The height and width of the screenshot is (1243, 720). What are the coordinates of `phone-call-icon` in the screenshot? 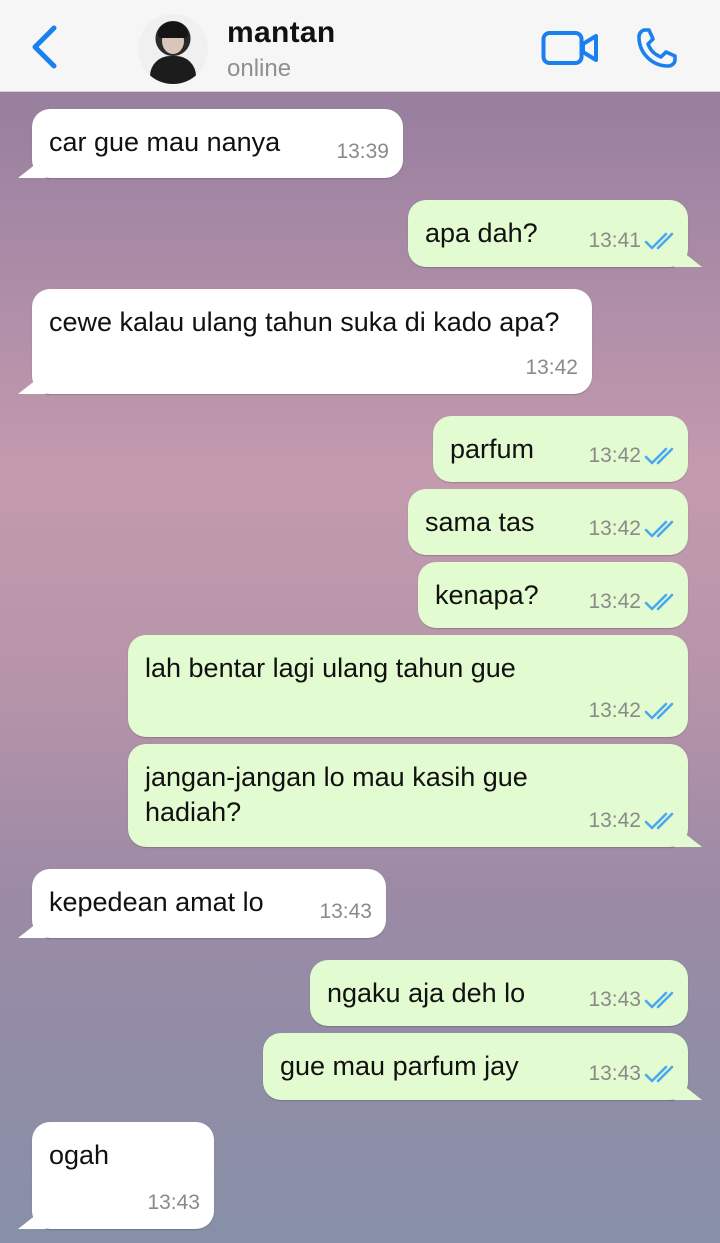 It's located at (657, 48).